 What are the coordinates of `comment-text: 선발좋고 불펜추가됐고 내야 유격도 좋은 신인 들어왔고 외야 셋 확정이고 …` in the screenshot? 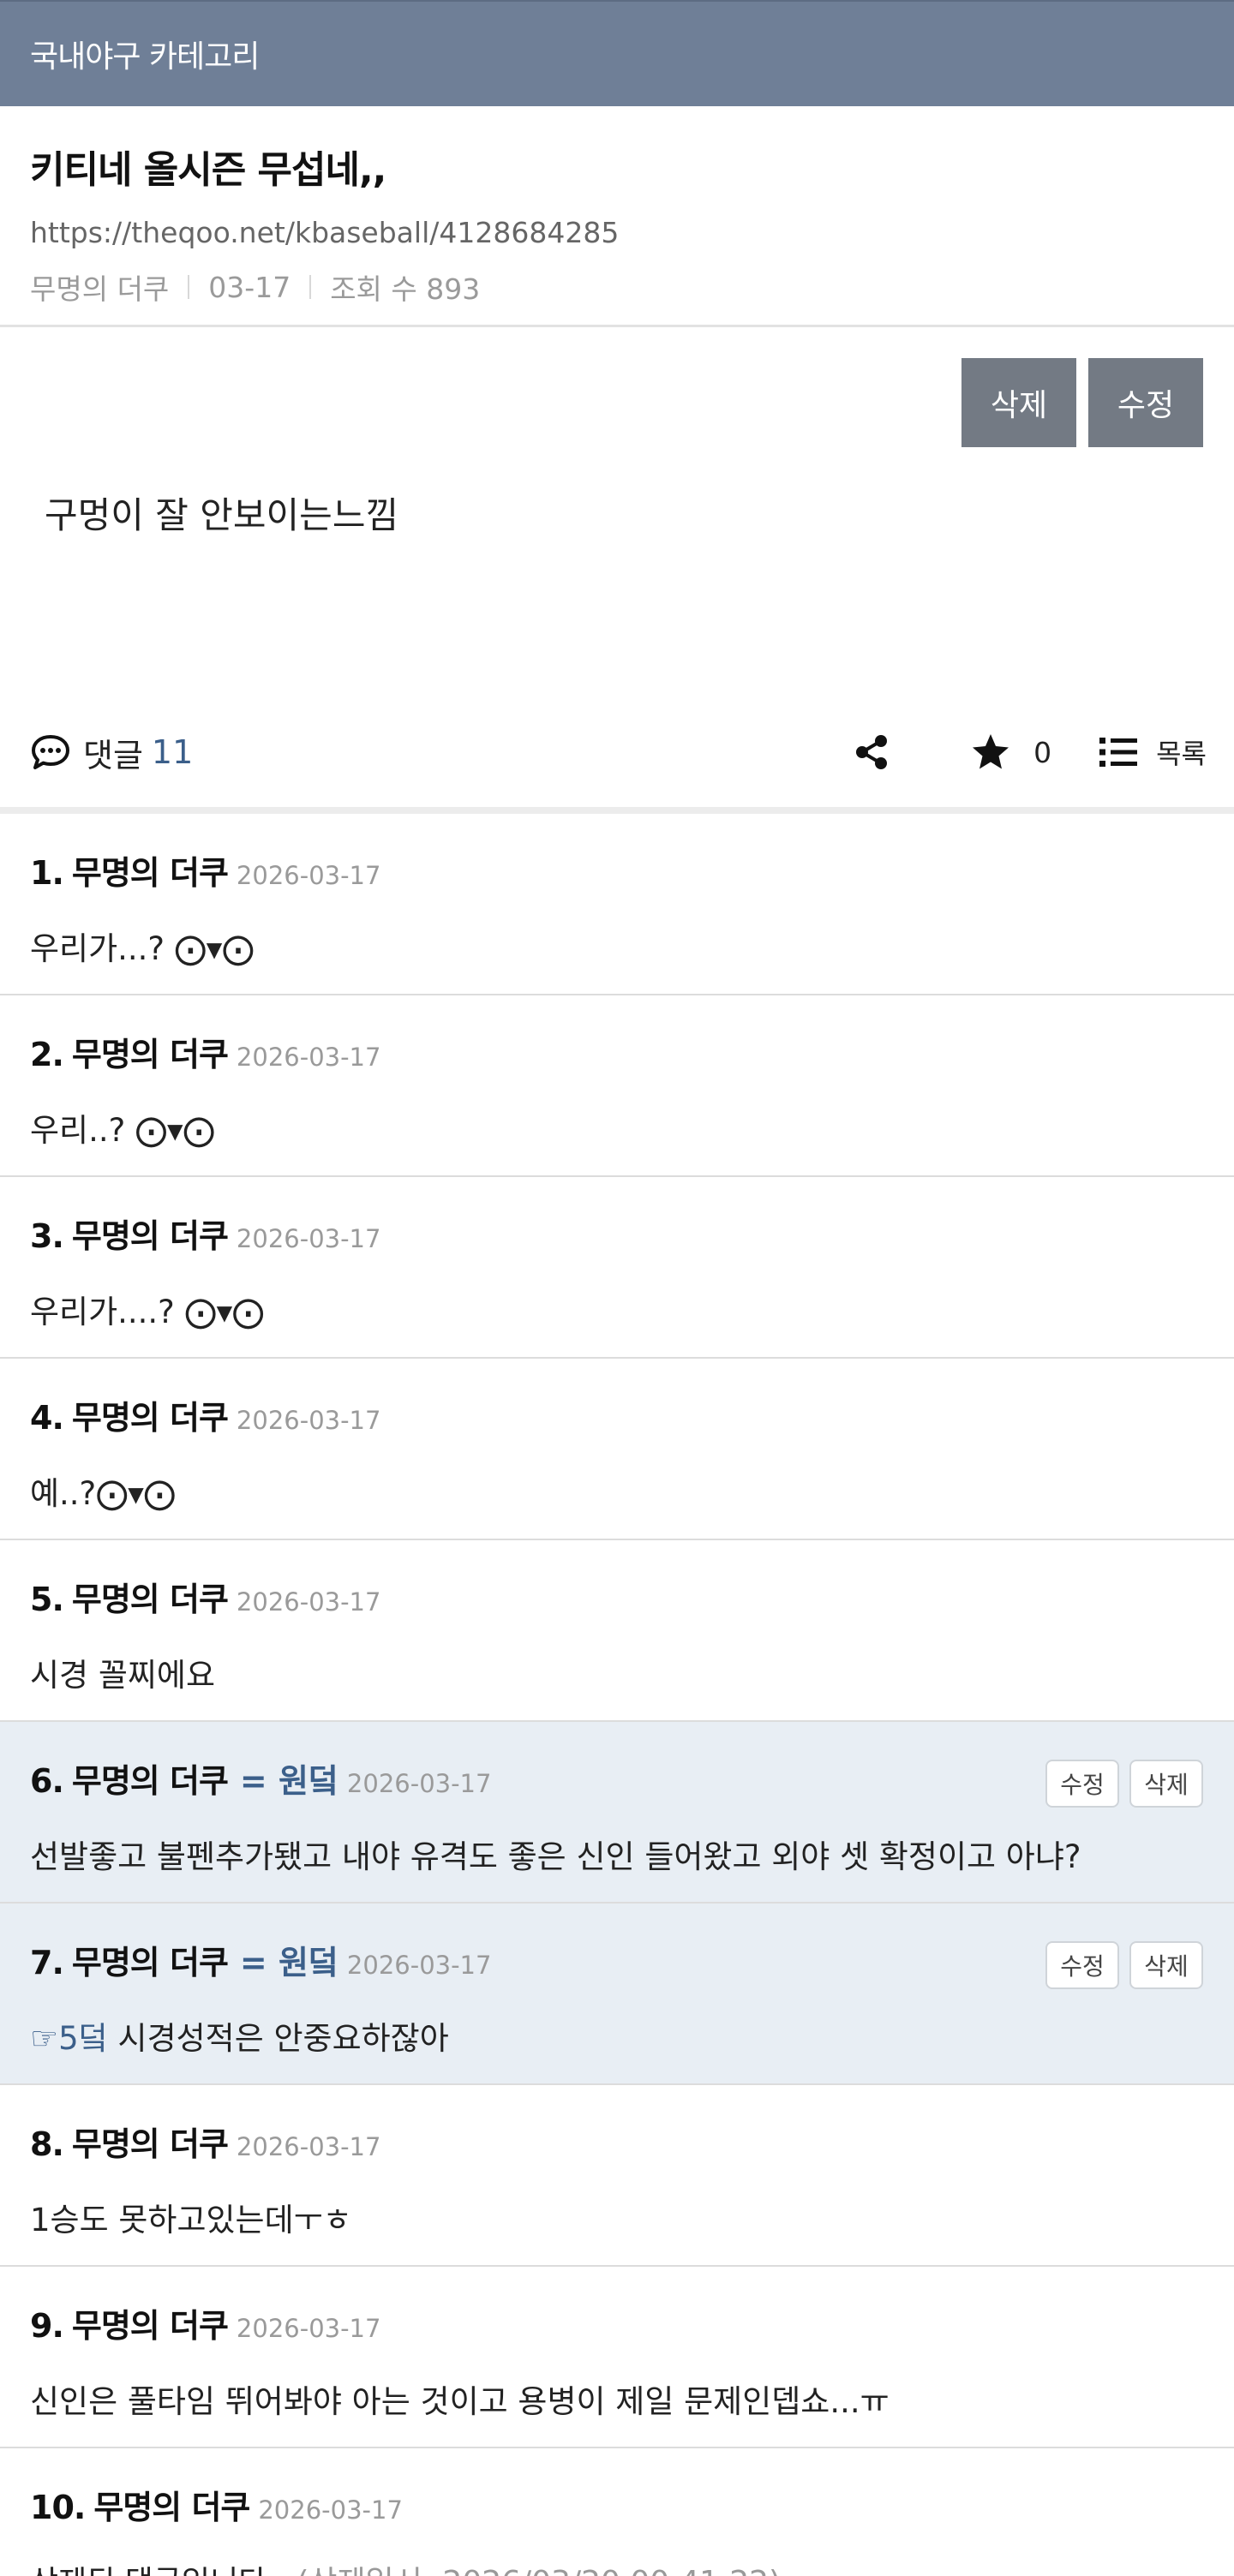 It's located at (555, 1857).